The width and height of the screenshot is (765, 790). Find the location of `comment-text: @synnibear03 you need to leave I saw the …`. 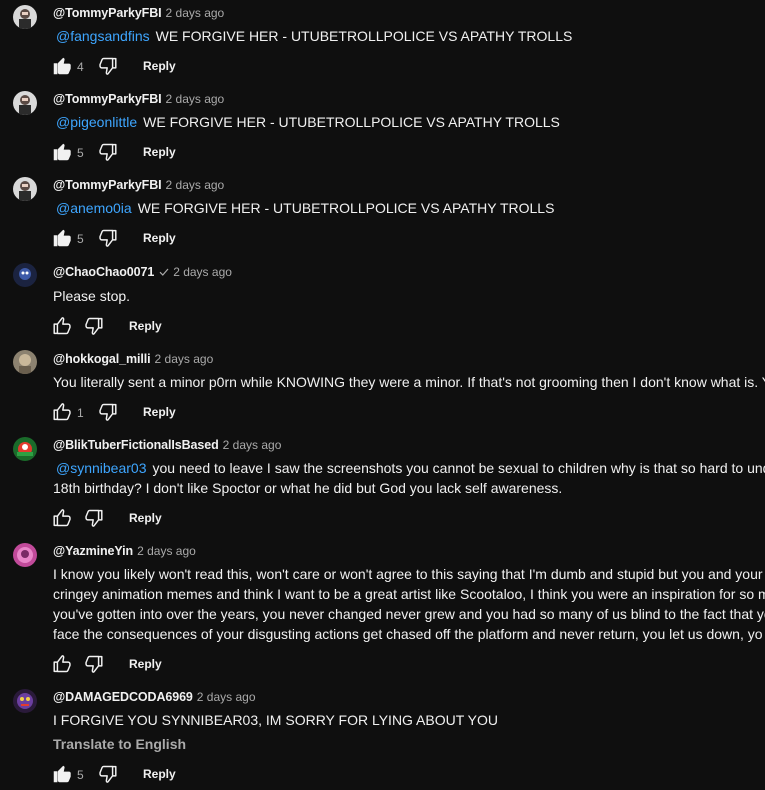

comment-text: @synnibear03 you need to leave I saw the … is located at coordinates (409, 468).